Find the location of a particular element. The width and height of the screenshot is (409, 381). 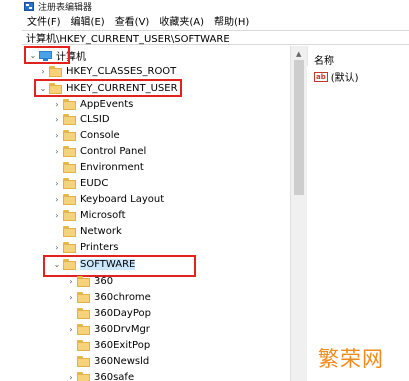

scroll-thumb is located at coordinates (299, 127).